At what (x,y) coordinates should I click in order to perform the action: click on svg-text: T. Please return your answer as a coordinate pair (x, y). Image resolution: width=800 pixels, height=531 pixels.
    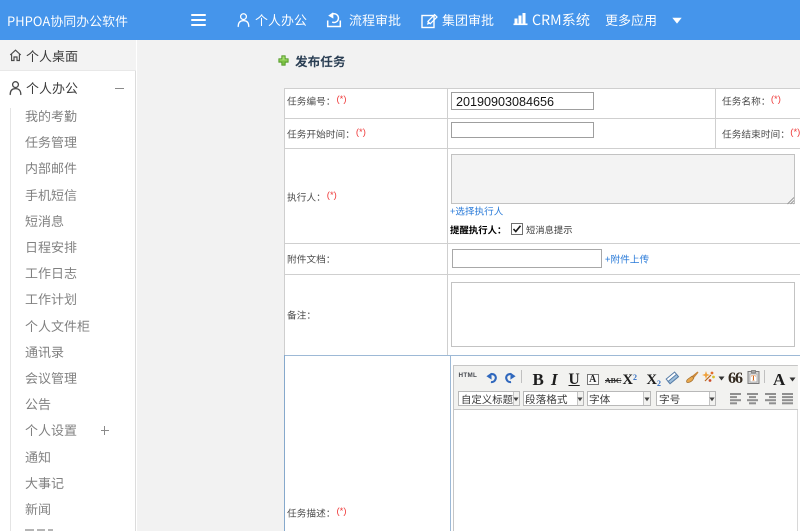
    Looking at the image, I should click on (753, 379).